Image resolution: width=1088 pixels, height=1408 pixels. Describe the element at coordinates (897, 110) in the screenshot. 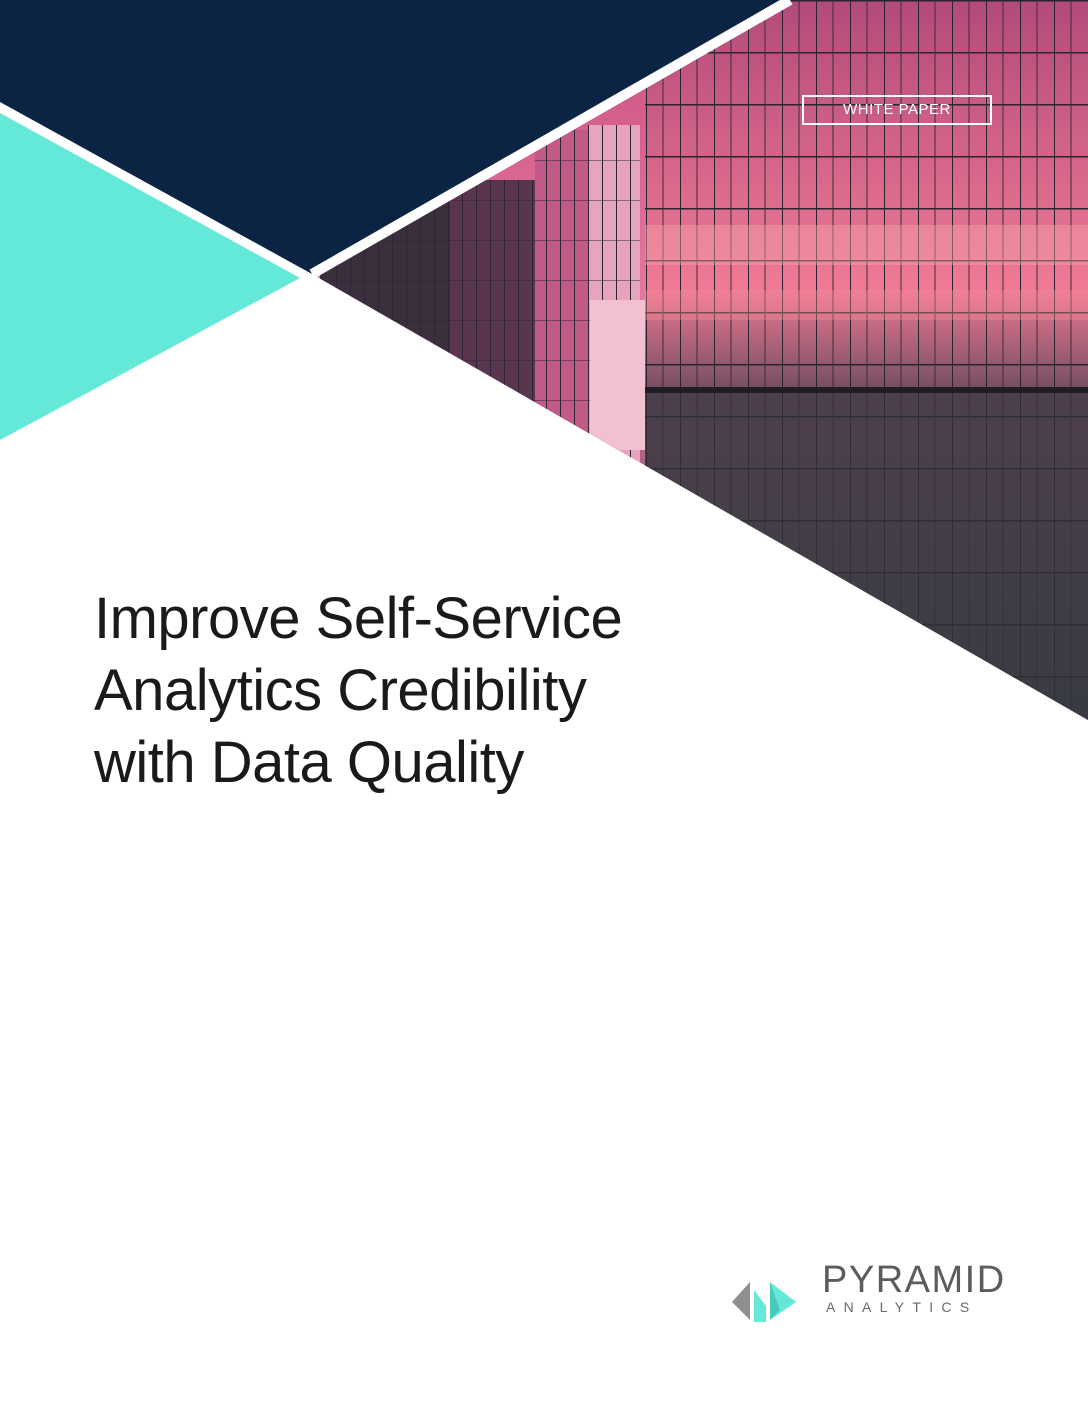

I see `white-paper-badge: WHITE PAPER` at that location.